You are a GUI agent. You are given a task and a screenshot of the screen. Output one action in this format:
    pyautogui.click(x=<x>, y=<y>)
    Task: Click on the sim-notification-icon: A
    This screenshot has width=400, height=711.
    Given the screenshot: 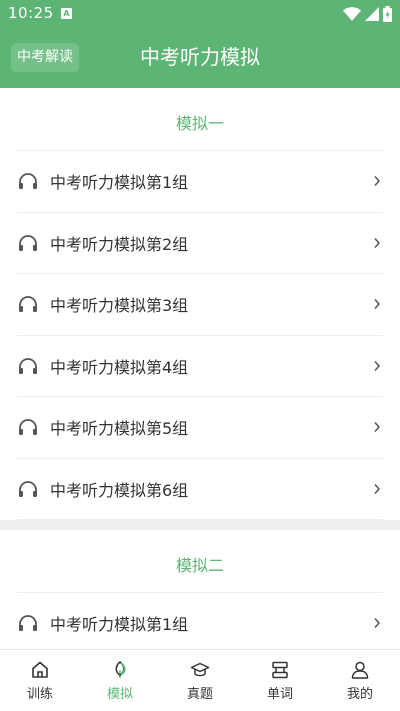 What is the action you would take?
    pyautogui.click(x=66, y=13)
    